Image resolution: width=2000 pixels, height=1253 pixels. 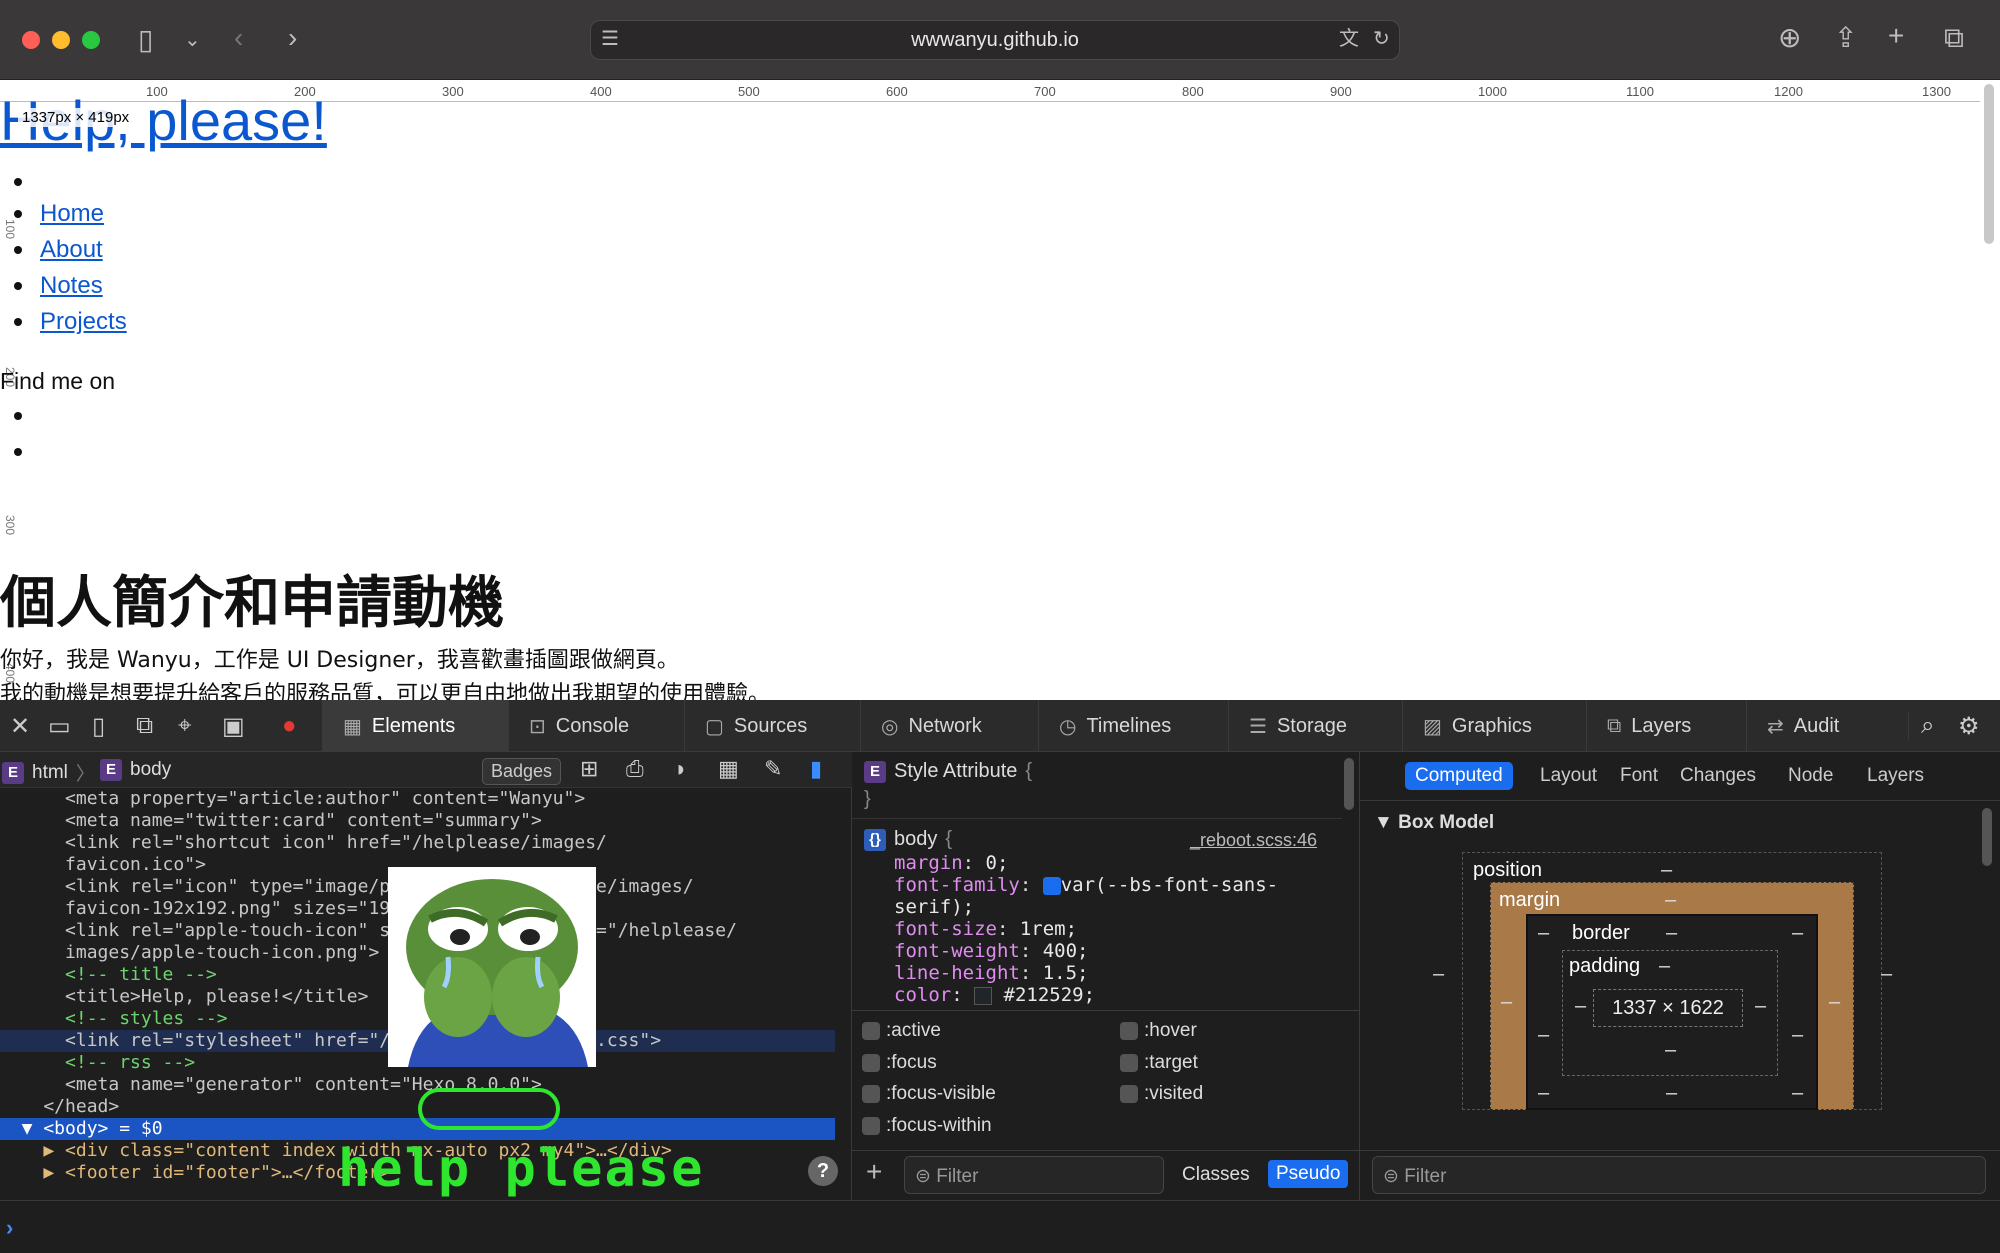 I want to click on ruler-label: 300, so click(x=453, y=91).